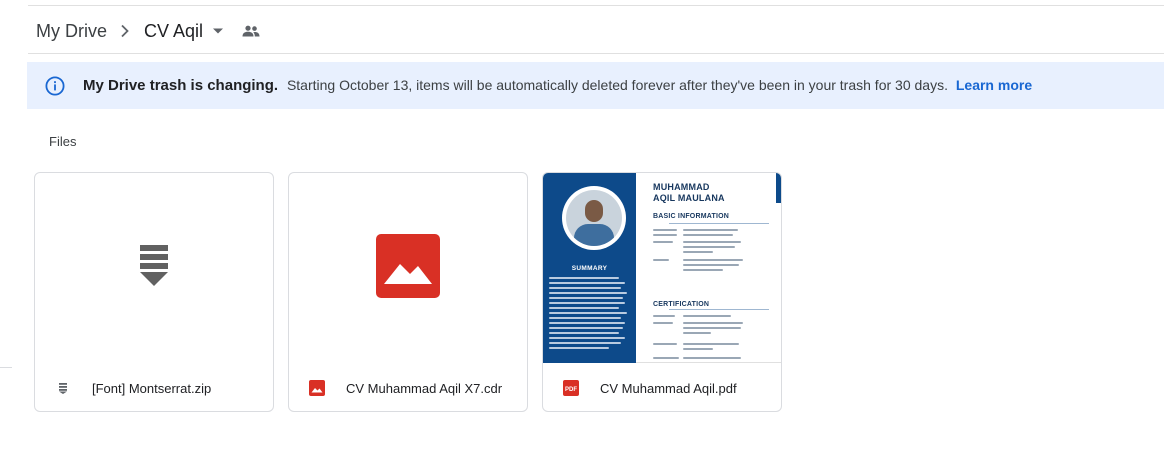 Image resolution: width=1164 pixels, height=455 pixels. I want to click on breadcrumb-current-folder: CV Aqil, so click(173, 31).